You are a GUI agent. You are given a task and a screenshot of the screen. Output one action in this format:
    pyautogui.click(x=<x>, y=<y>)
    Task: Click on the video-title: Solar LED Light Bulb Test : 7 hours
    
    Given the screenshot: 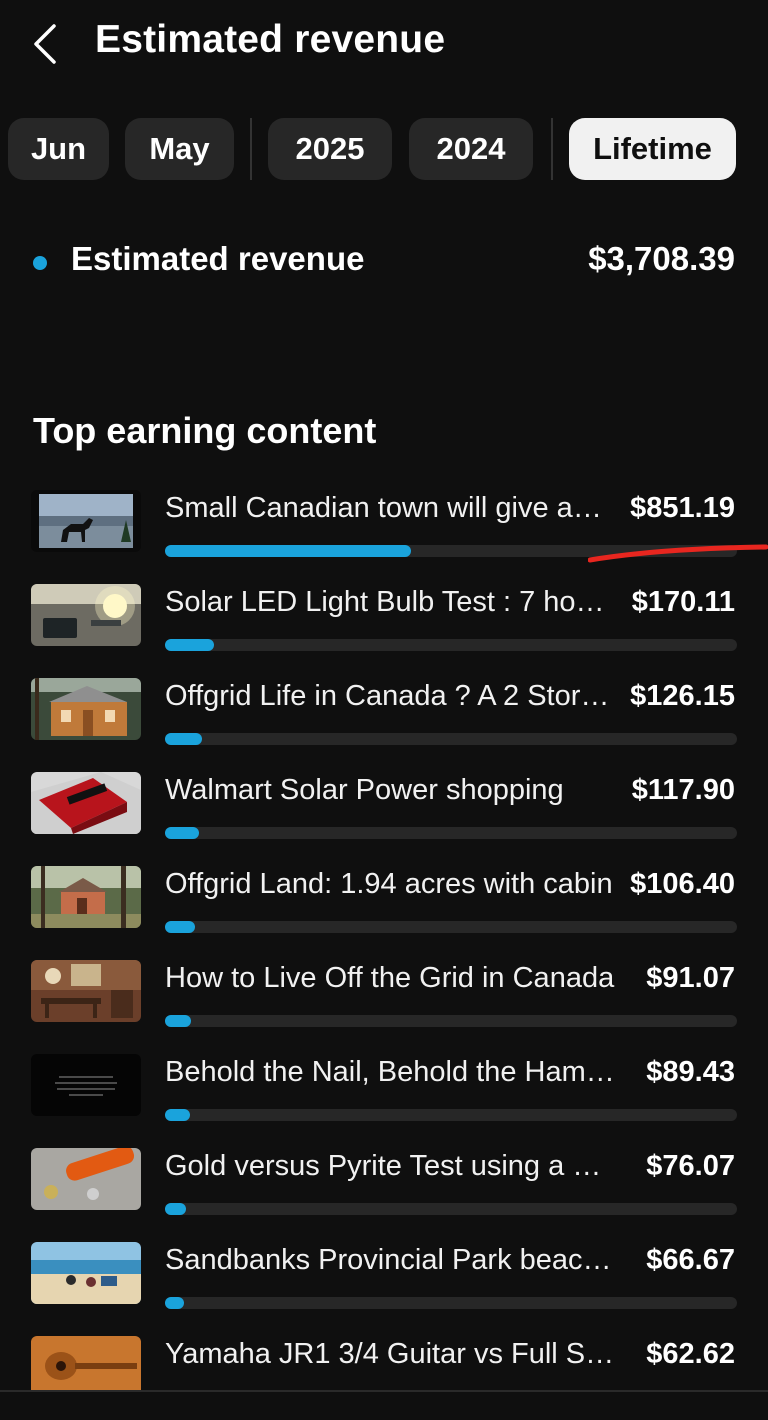 What is the action you would take?
    pyautogui.click(x=390, y=602)
    